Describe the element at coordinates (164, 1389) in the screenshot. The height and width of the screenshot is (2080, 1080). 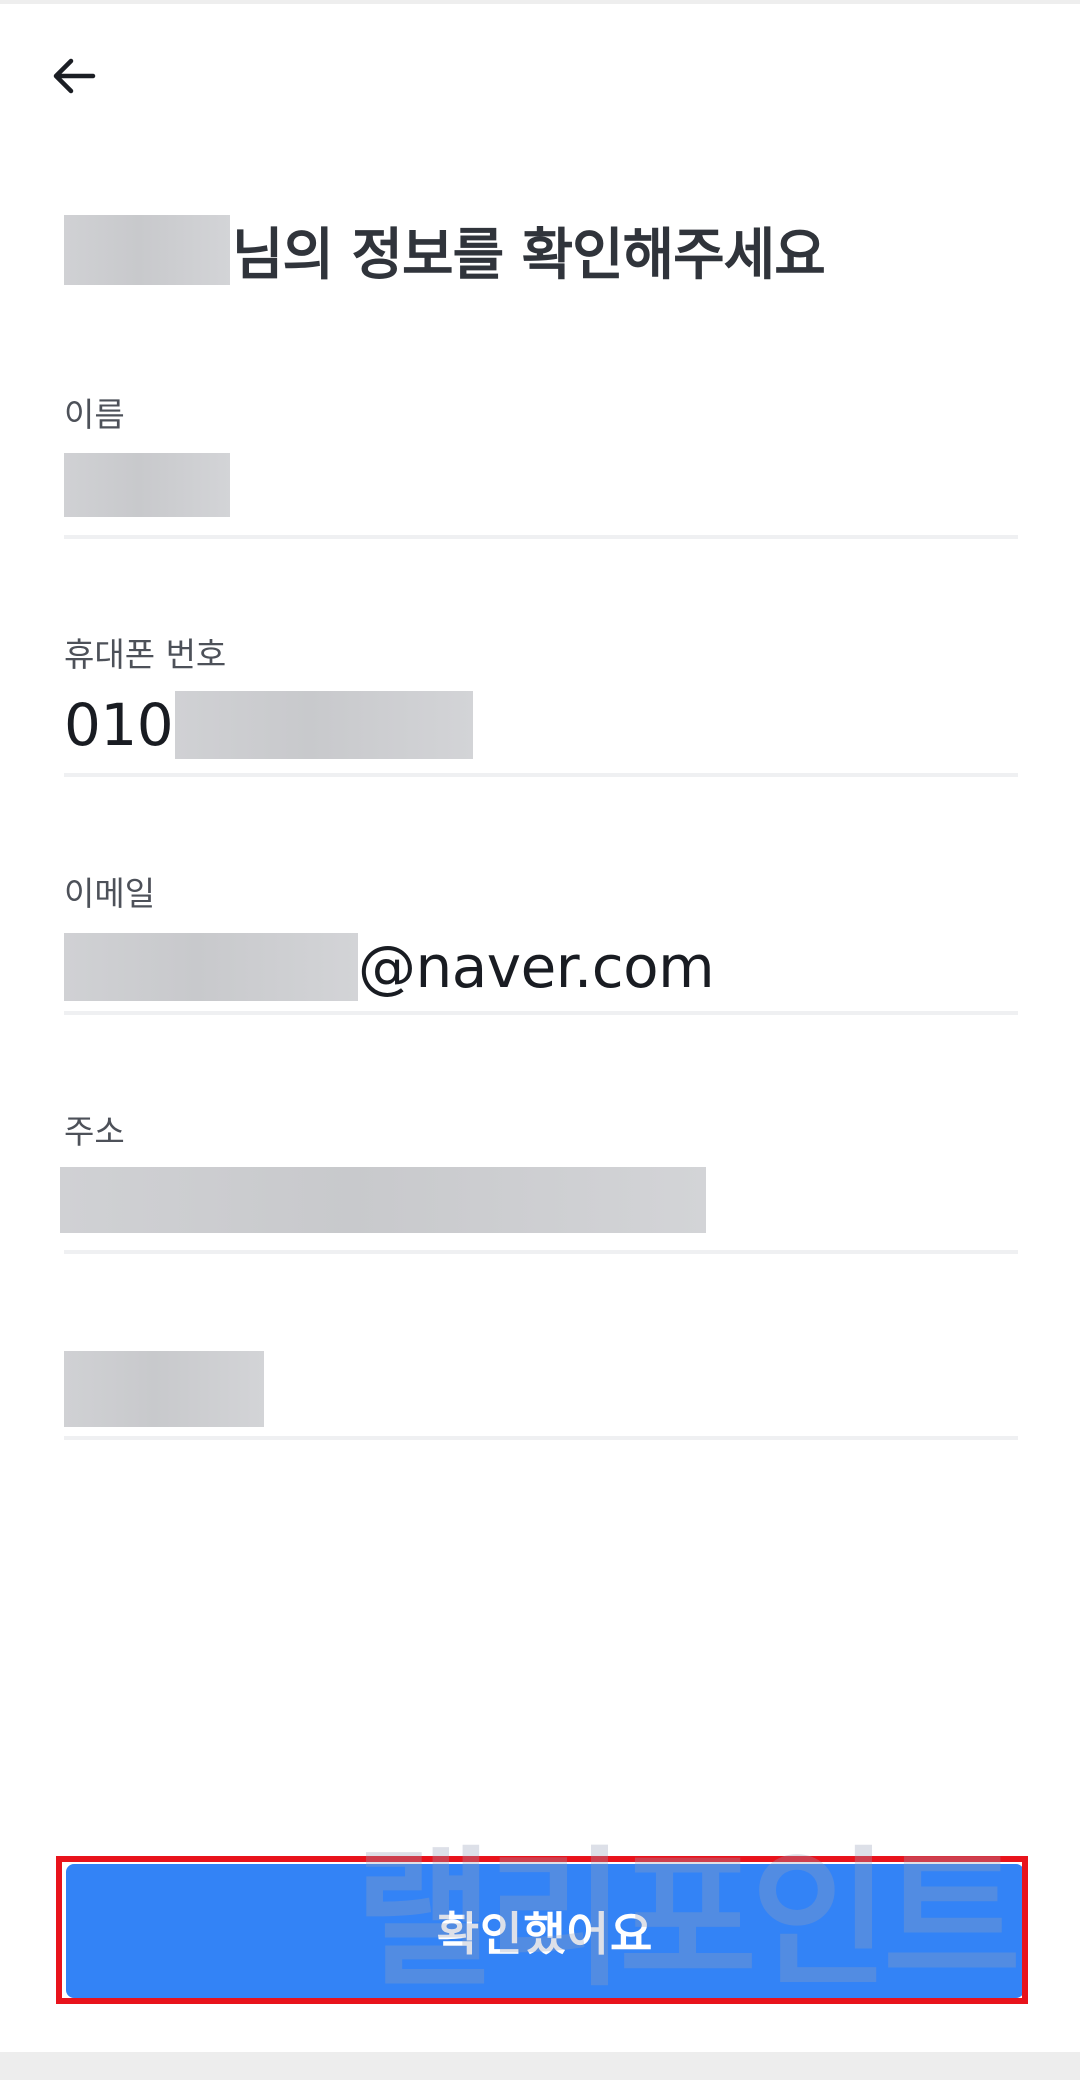
I see `redacted-address-detail` at that location.